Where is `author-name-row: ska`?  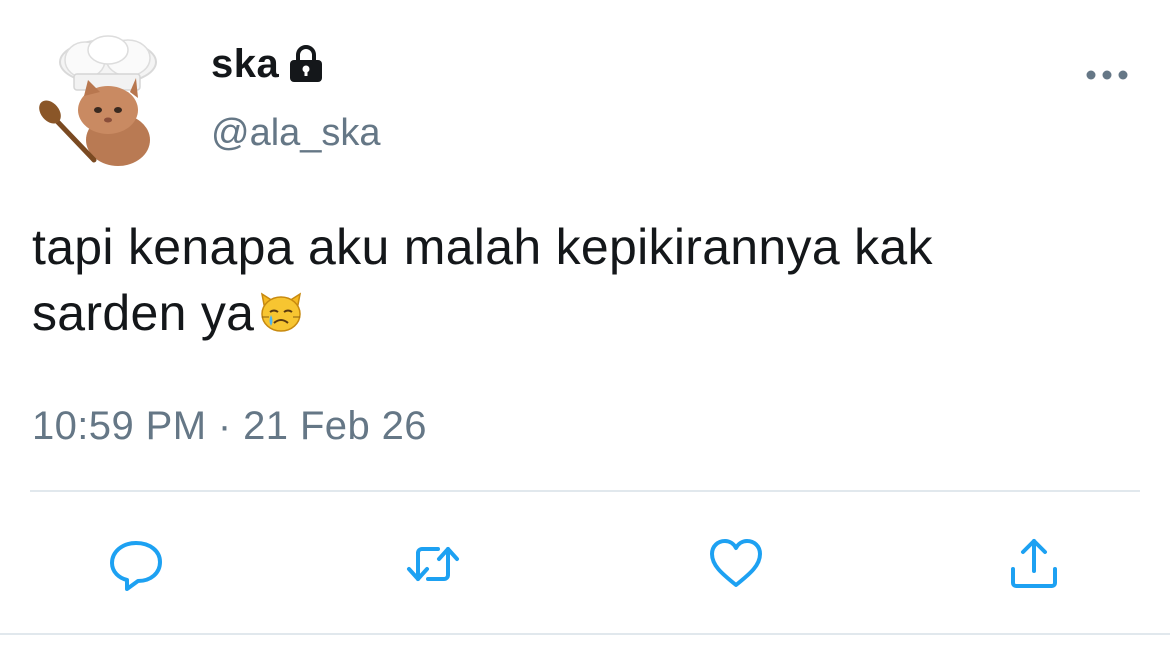 author-name-row: ska is located at coordinates (268, 64).